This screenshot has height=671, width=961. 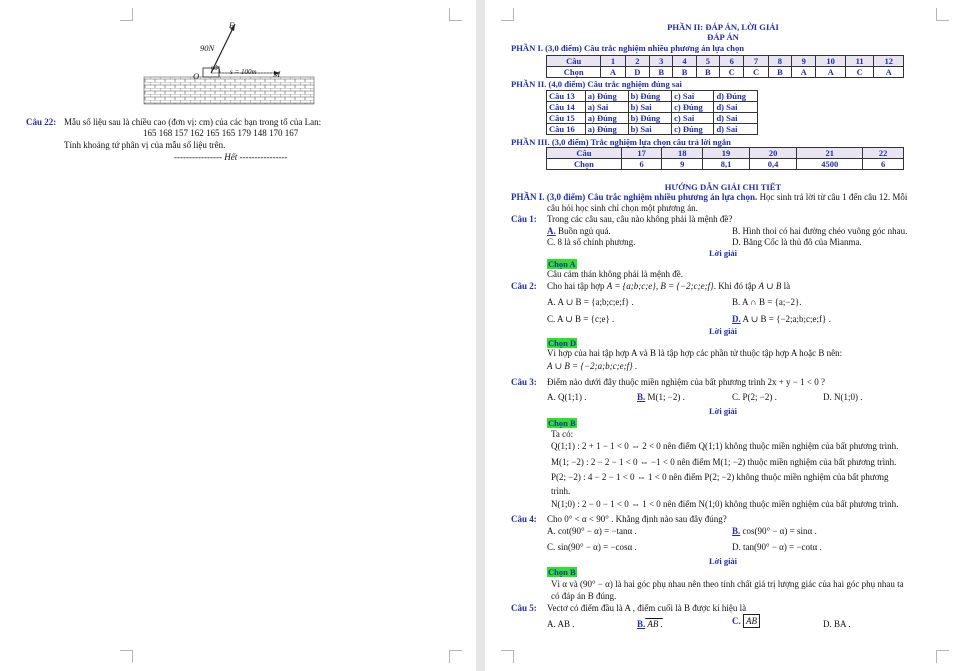 What do you see at coordinates (221, 133) in the screenshot?
I see `question-22-data: 165 168 157 162 165 165 179 148 170 167` at bounding box center [221, 133].